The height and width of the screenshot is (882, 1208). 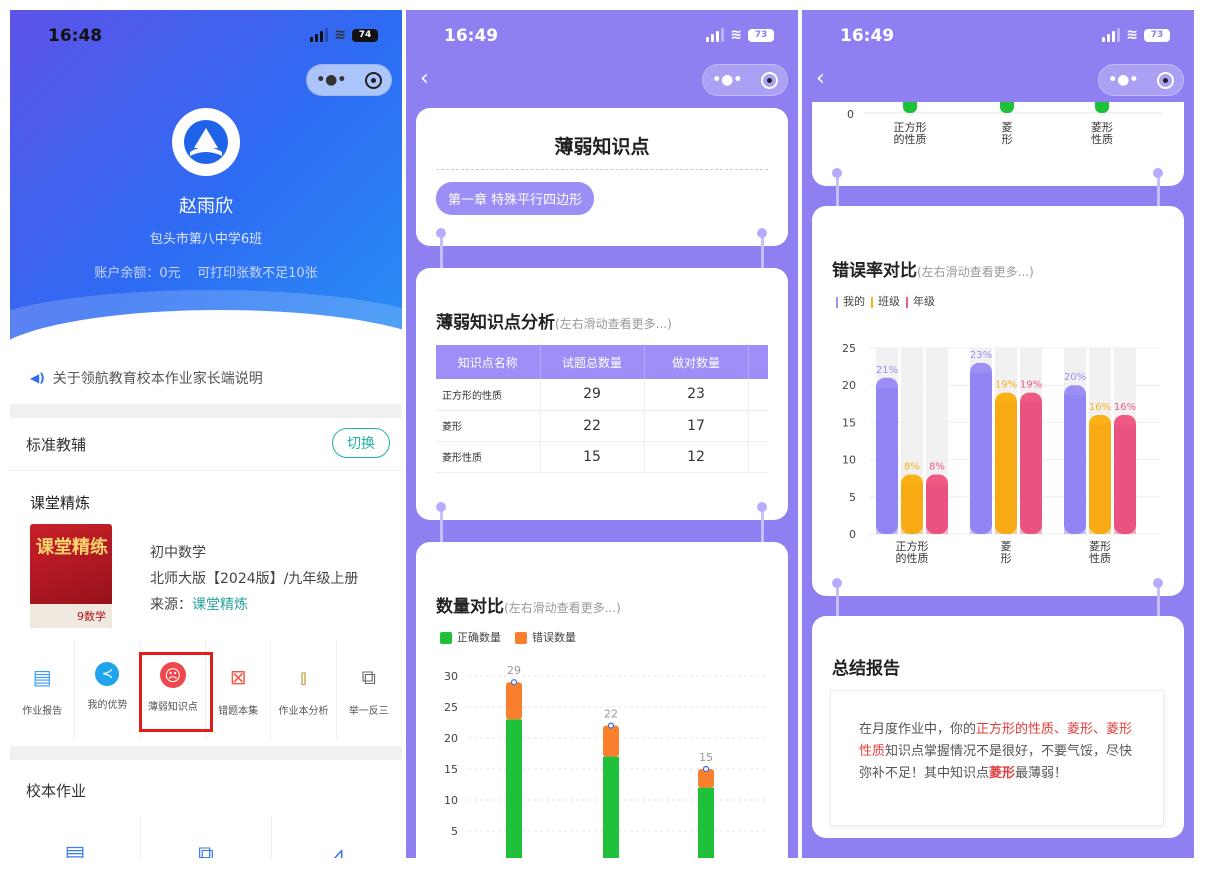 I want to click on school-class: 包头市第八中学6班, so click(x=206, y=239).